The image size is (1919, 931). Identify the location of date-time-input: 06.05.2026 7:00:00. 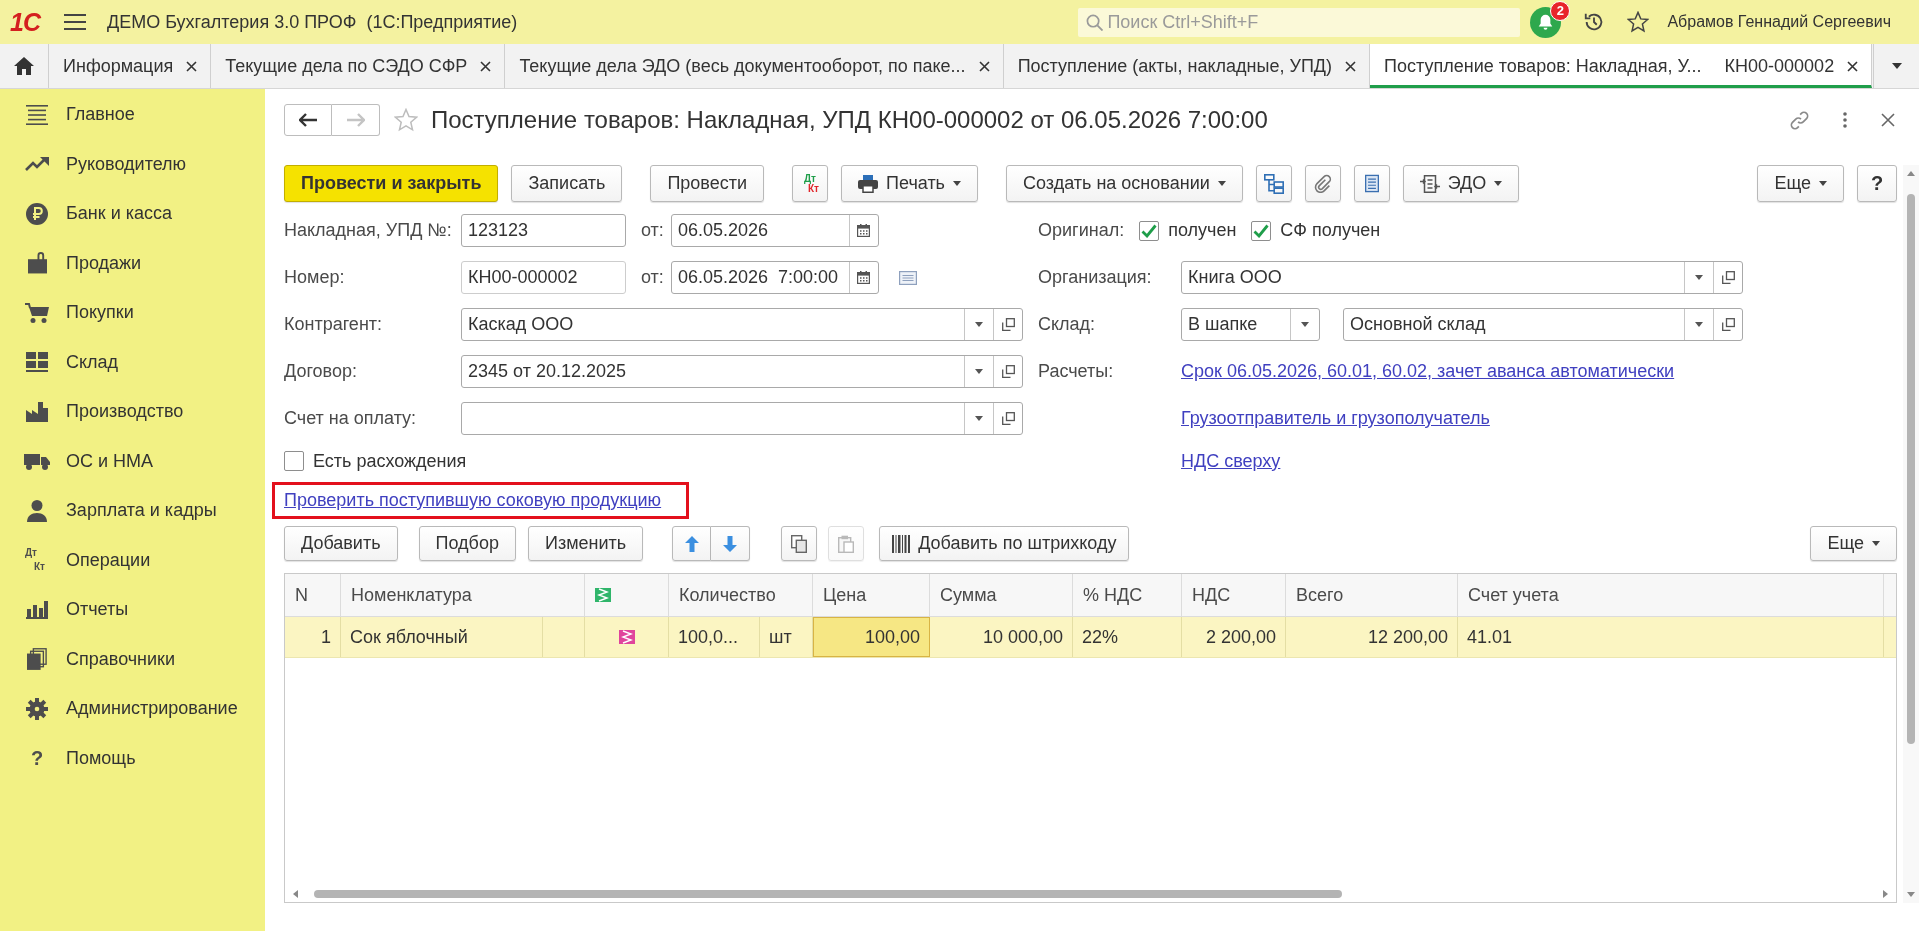
(760, 277).